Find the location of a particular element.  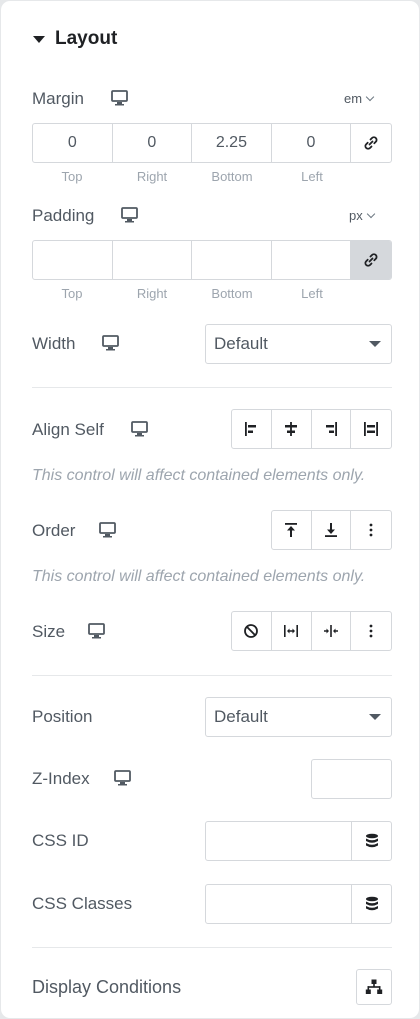

ban-icon is located at coordinates (251, 631).